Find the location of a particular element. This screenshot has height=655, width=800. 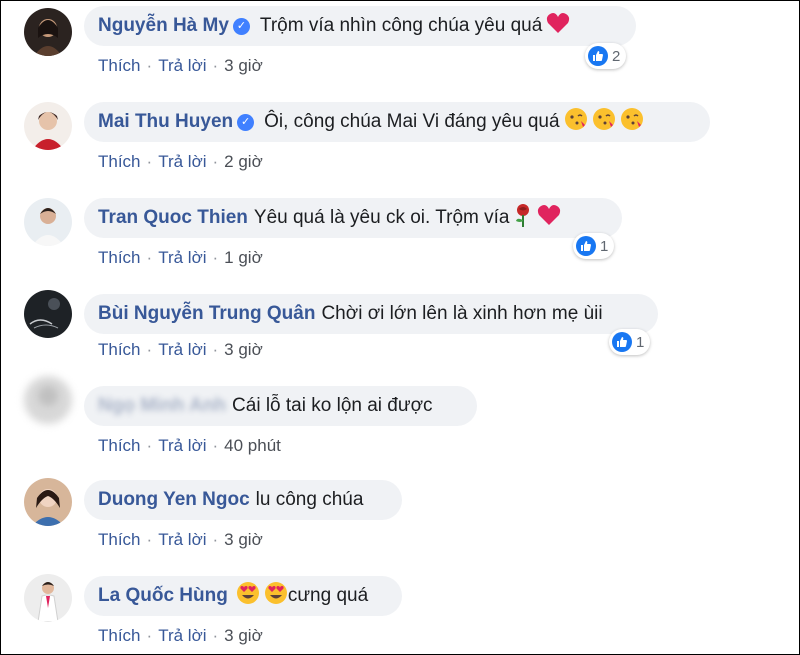

comment-actions: Thích · Trả lời · 1 giờ is located at coordinates (180, 258).